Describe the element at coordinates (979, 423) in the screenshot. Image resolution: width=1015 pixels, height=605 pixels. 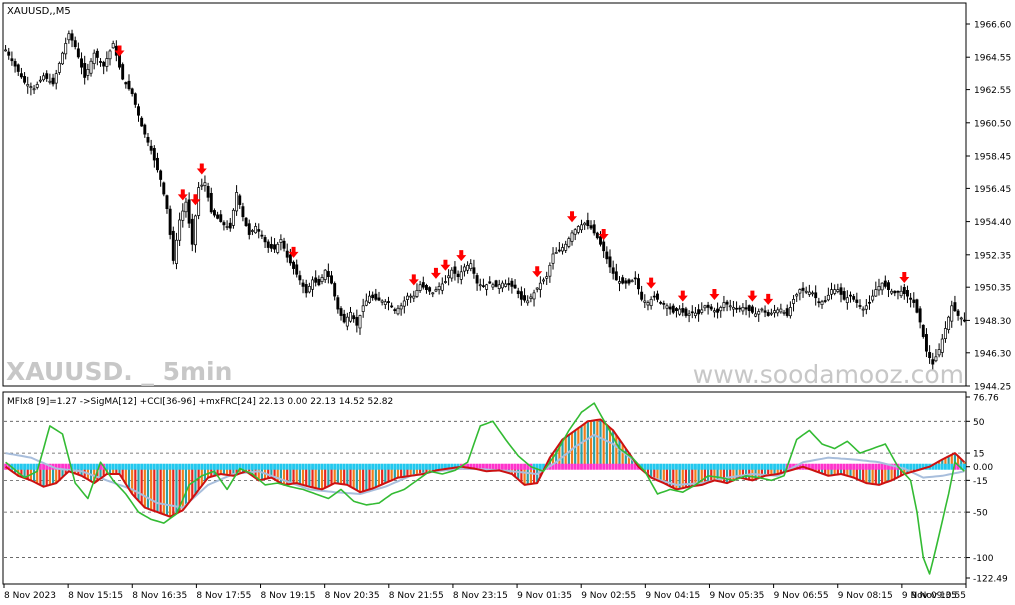
I see `indicator-tick-label: 50` at that location.